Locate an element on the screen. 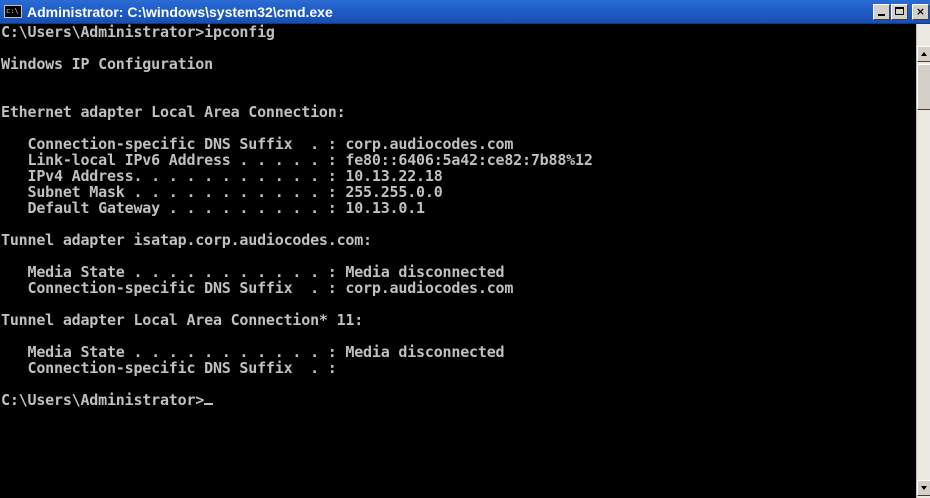  scrollbar-thumb is located at coordinates (923, 87).